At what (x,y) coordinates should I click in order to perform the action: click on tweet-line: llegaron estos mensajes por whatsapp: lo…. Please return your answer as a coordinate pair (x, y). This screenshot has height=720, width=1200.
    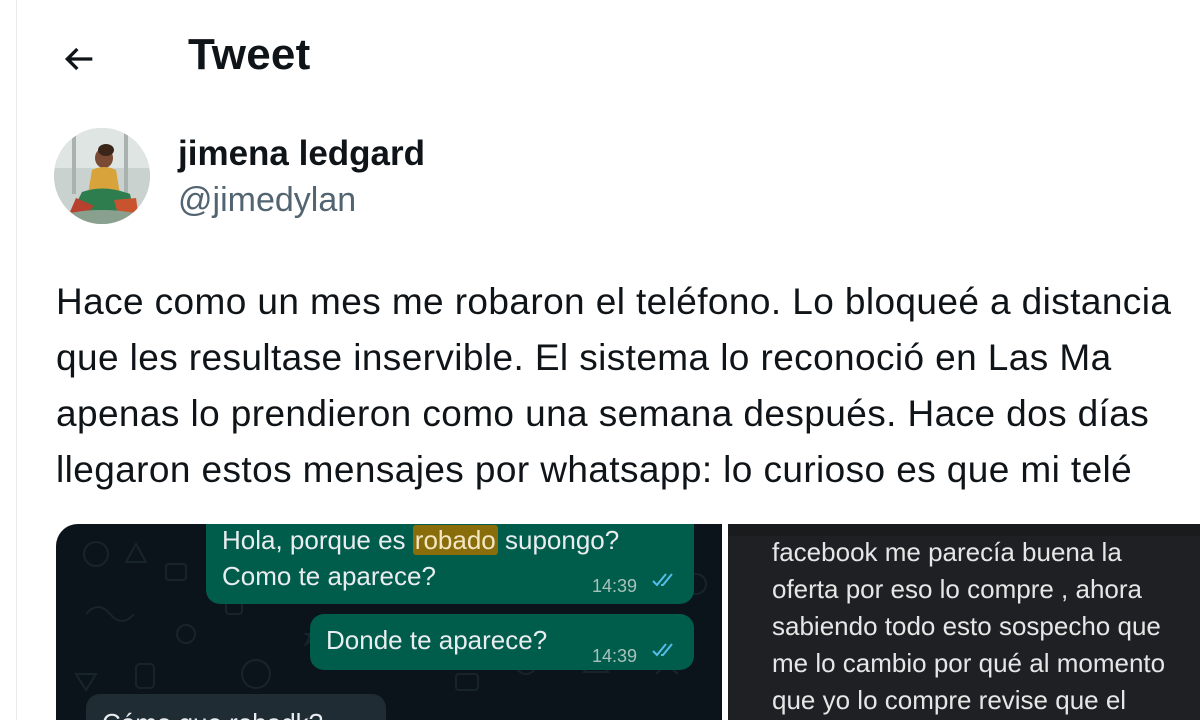
    Looking at the image, I should click on (594, 469).